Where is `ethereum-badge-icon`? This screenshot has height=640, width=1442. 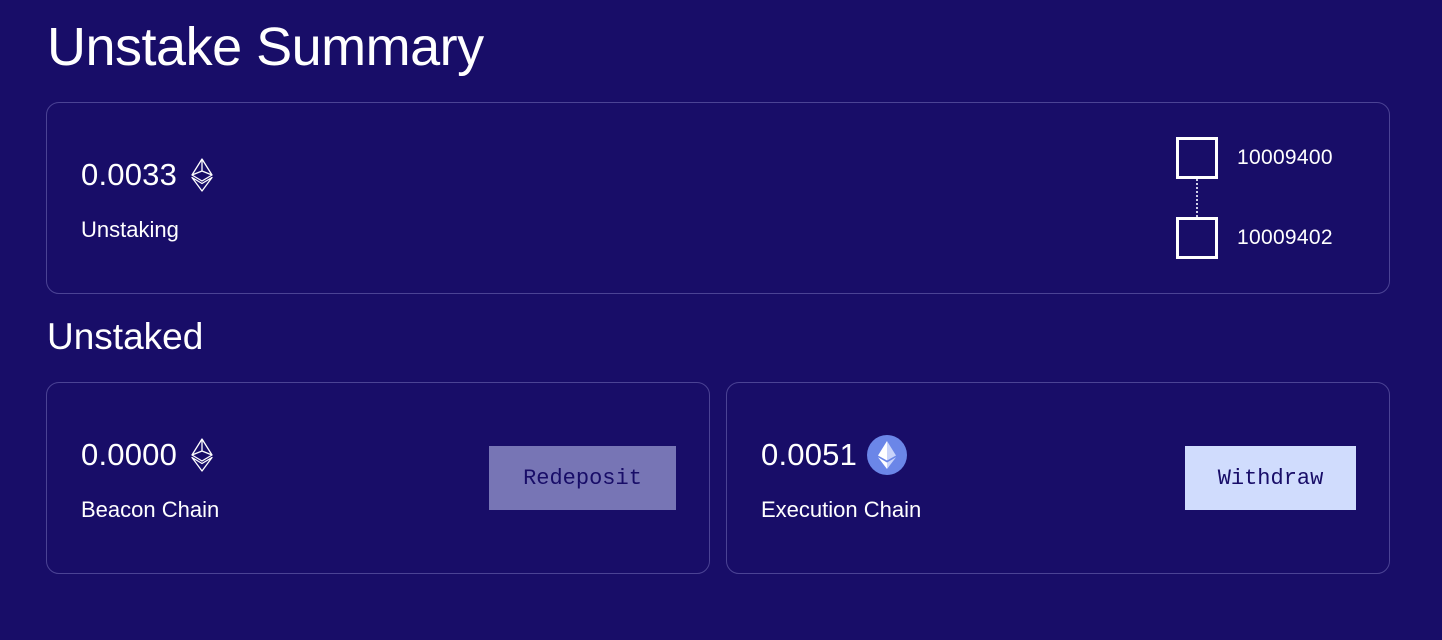
ethereum-badge-icon is located at coordinates (887, 455).